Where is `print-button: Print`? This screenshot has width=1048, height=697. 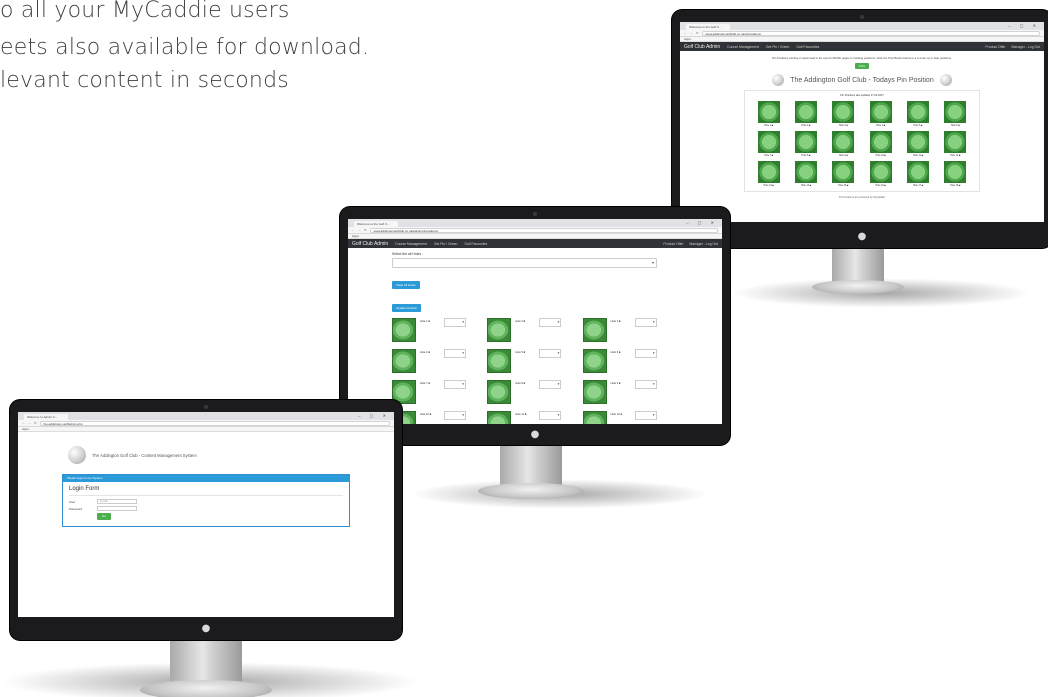 print-button: Print is located at coordinates (862, 66).